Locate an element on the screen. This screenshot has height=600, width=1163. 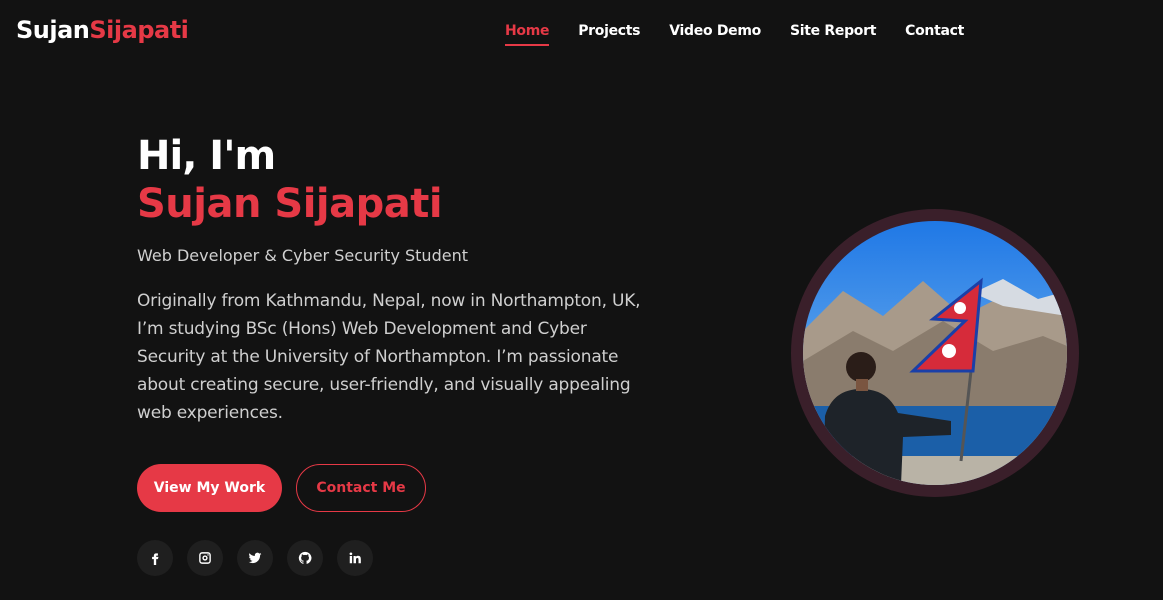
site-logo: SujanSijapati is located at coordinates (102, 30).